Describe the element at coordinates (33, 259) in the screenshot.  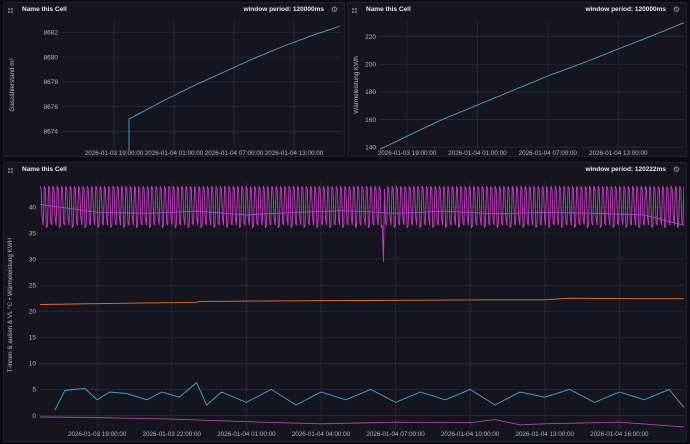
I see `y-tick-label: 30` at that location.